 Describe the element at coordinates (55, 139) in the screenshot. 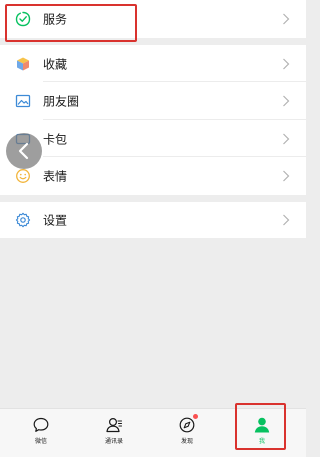

I see `menu-item-cards-label: 卡包` at that location.